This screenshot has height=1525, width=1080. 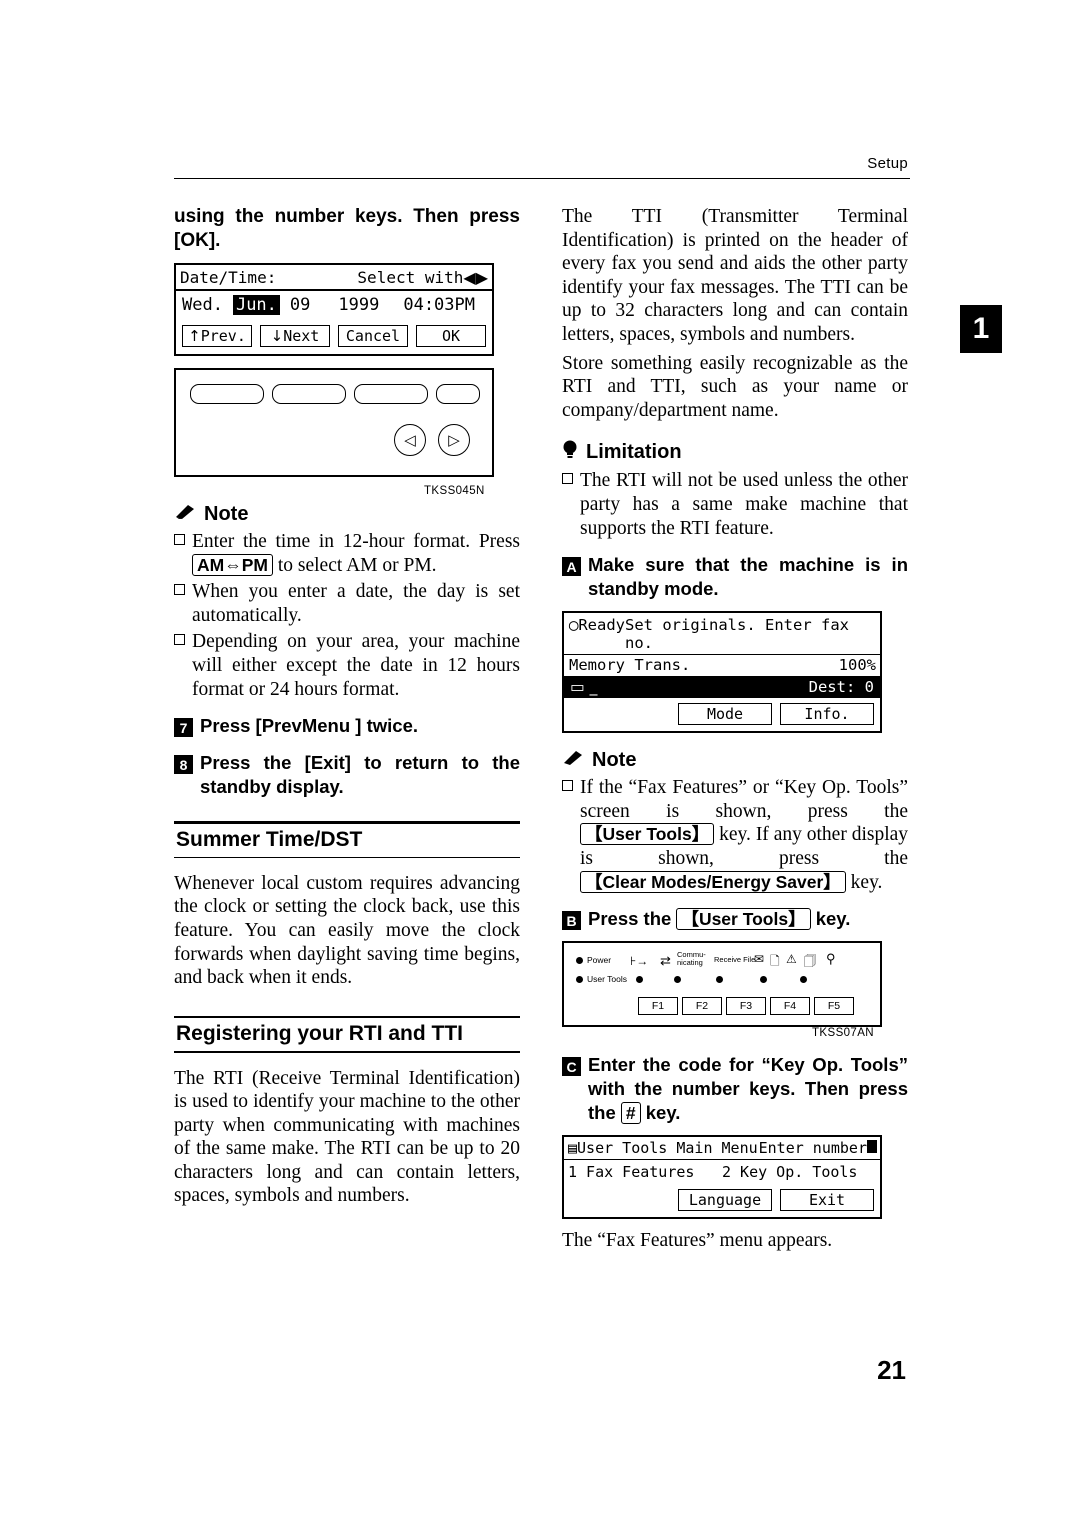 What do you see at coordinates (827, 1200) in the screenshot?
I see `lcd-exit-button: Exit` at bounding box center [827, 1200].